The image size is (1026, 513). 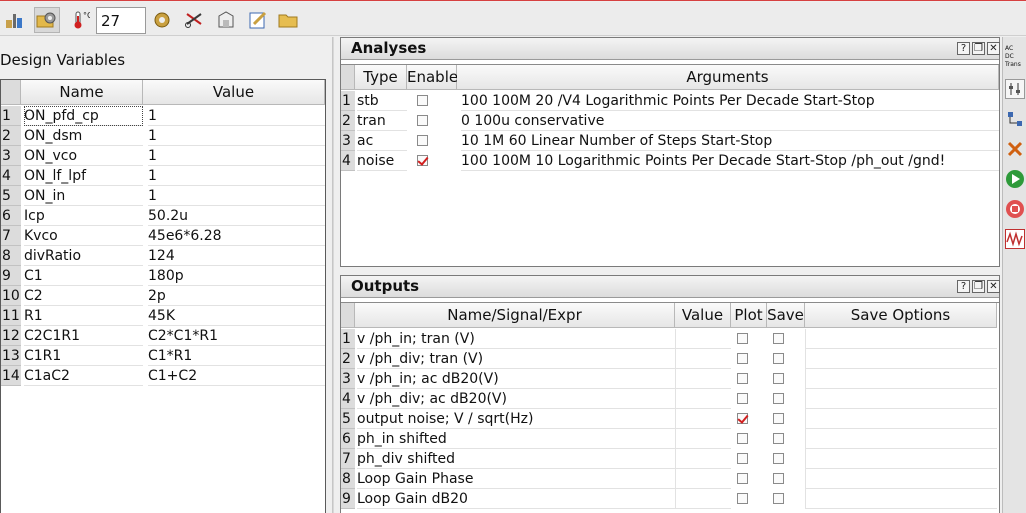 I want to click on output-name: v /ph_in; ac dB20(V), so click(x=516, y=379).